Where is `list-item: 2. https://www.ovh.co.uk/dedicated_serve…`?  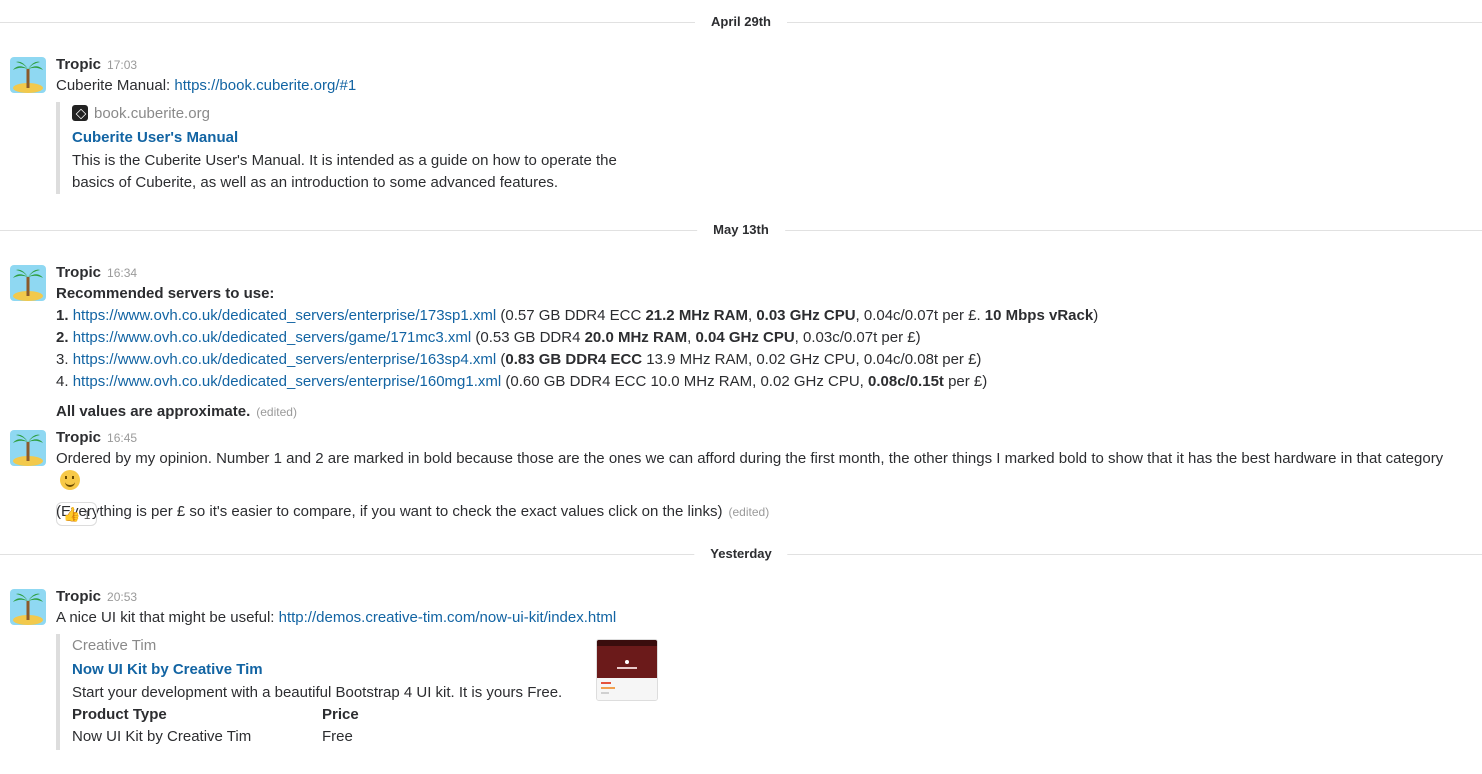
list-item: 2. https://www.ovh.co.uk/dedicated_serve… is located at coordinates (759, 338).